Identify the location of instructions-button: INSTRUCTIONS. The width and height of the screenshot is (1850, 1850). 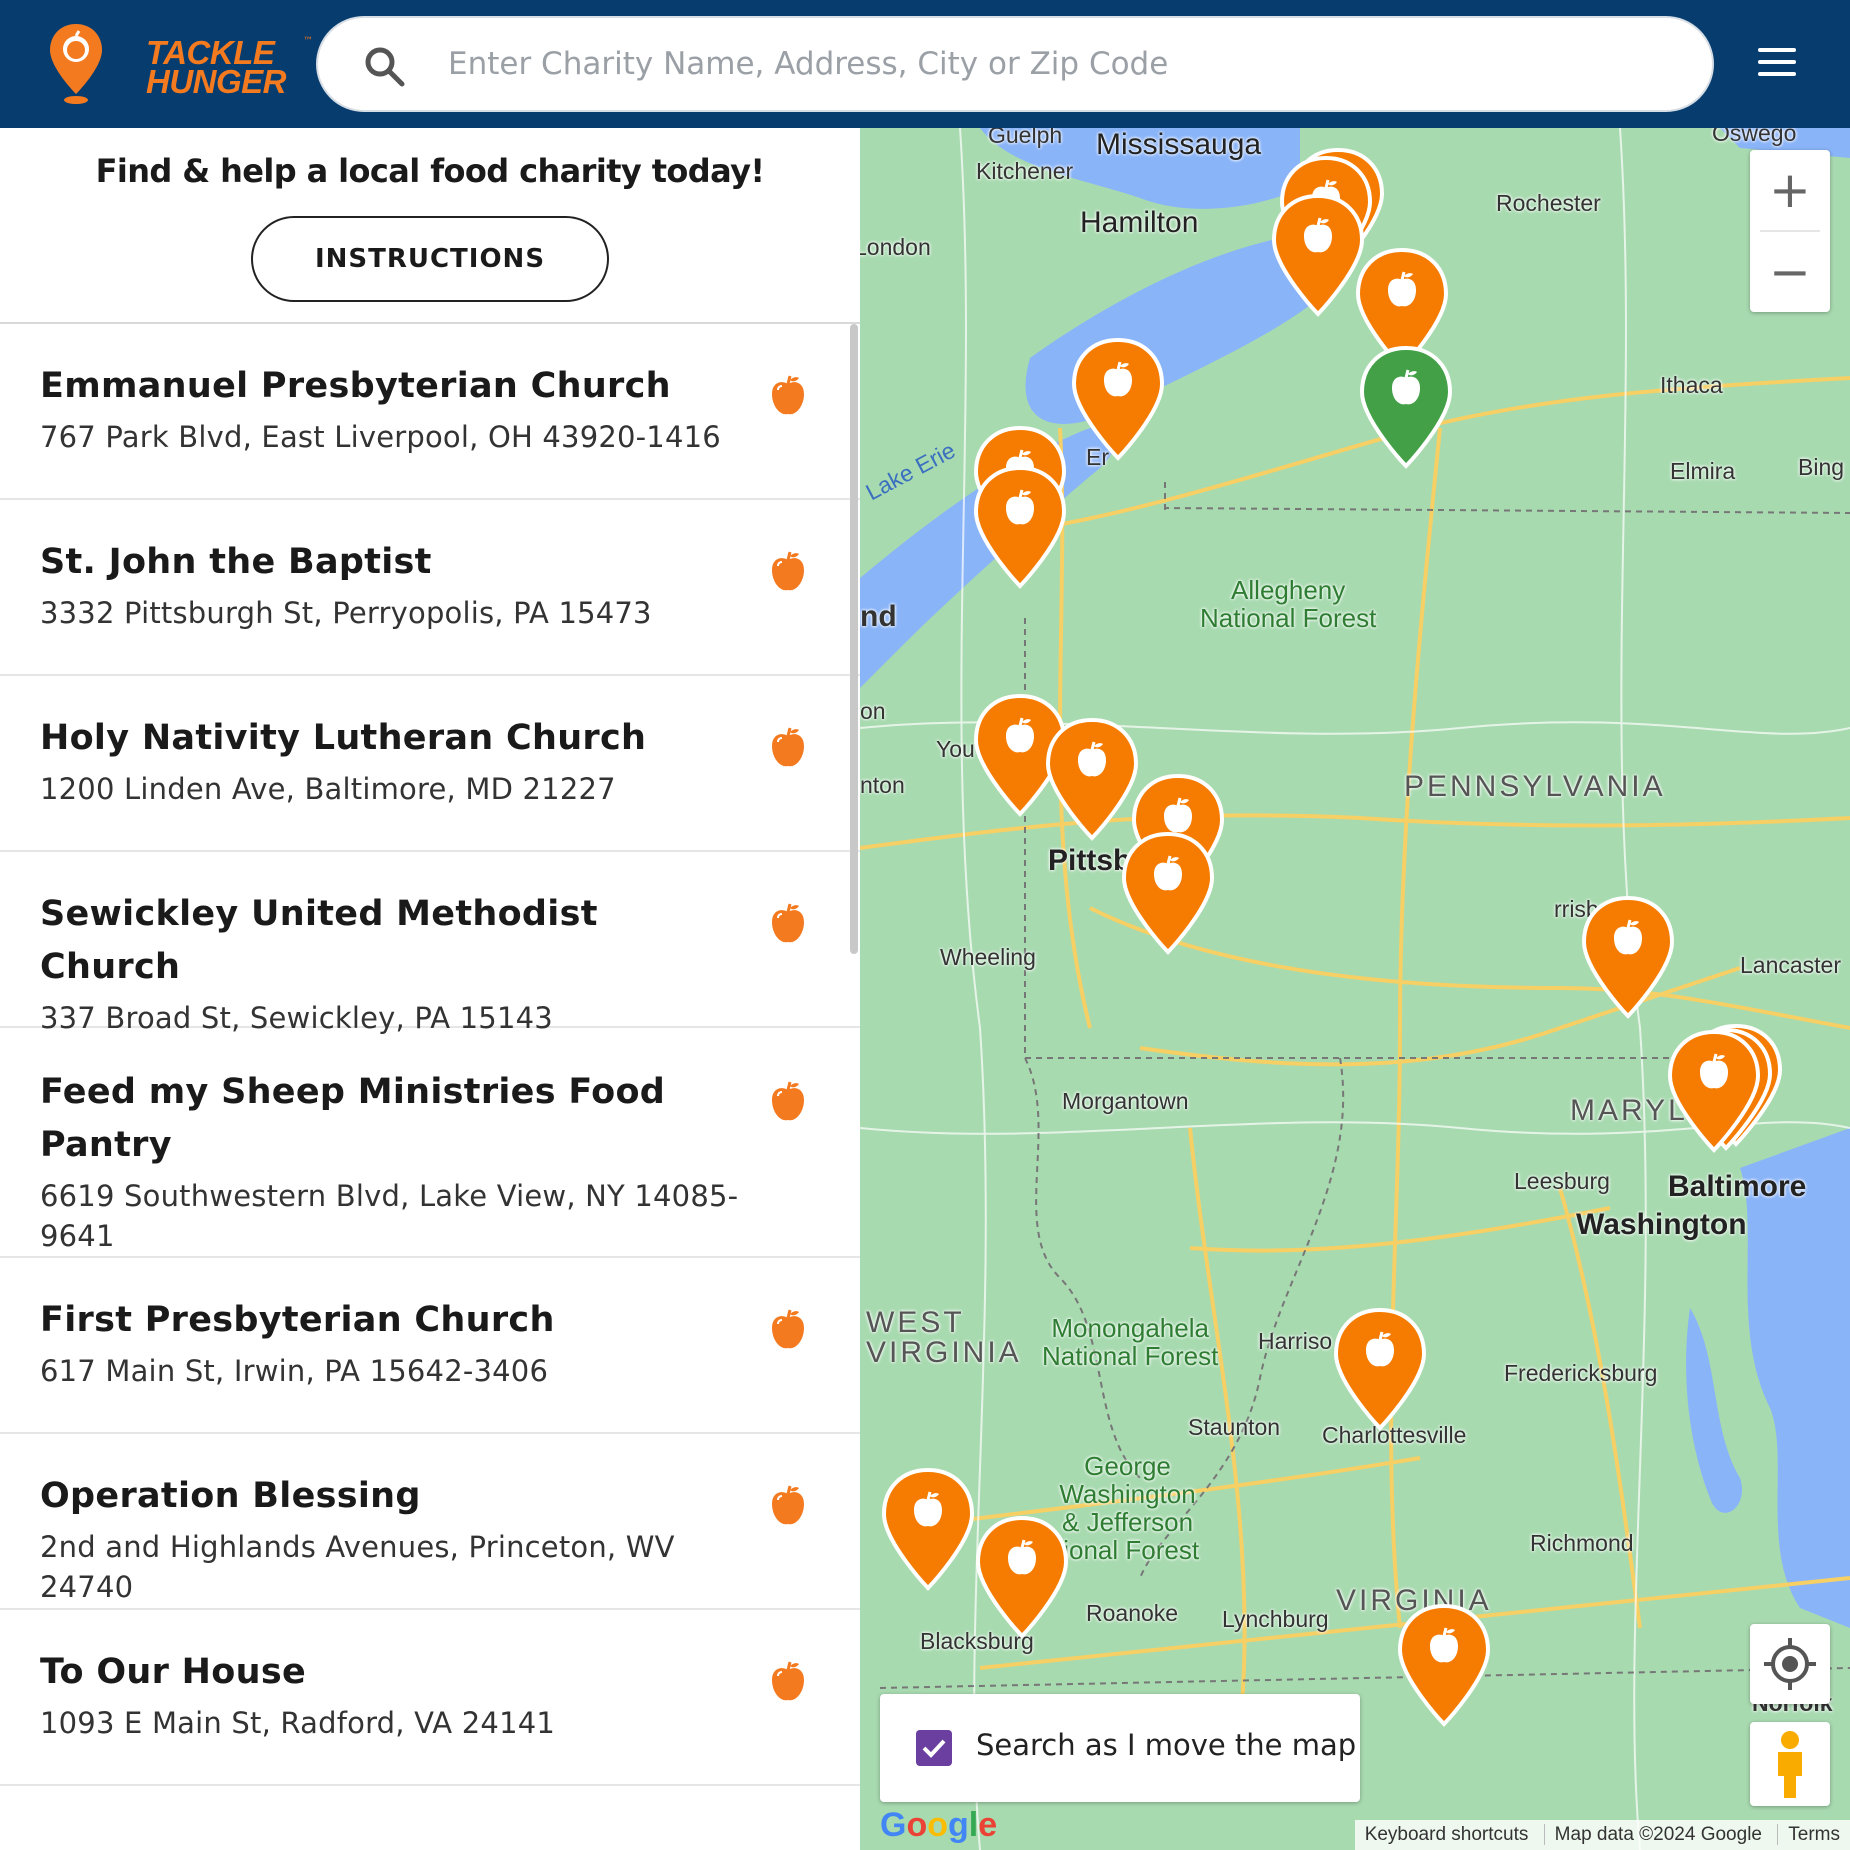
(430, 259).